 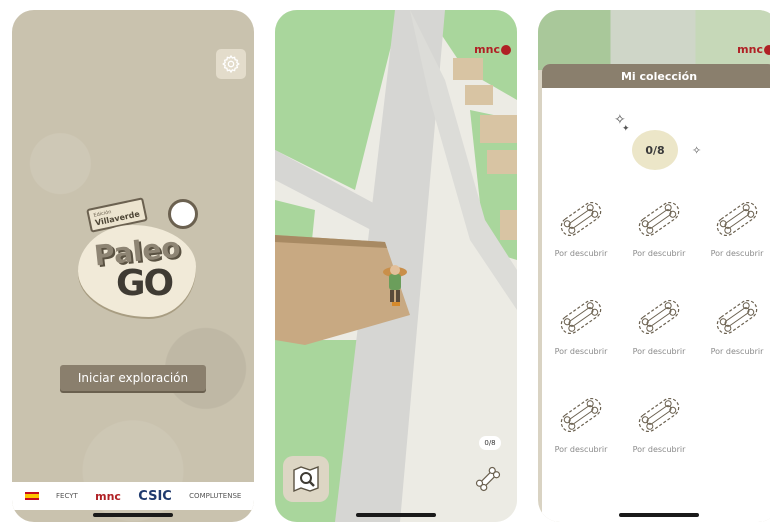 What do you see at coordinates (655, 150) in the screenshot?
I see `collection-progress-badge: 0/8` at bounding box center [655, 150].